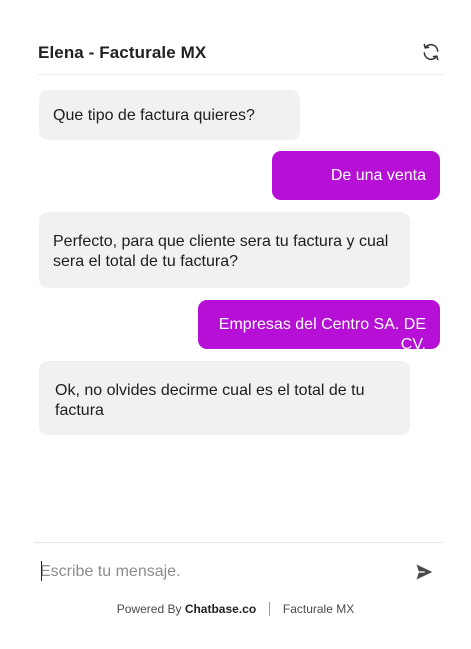 Image resolution: width=471 pixels, height=649 pixels. Describe the element at coordinates (319, 326) in the screenshot. I see `user-message: Empresas del Centro SA. DE CV.` at that location.